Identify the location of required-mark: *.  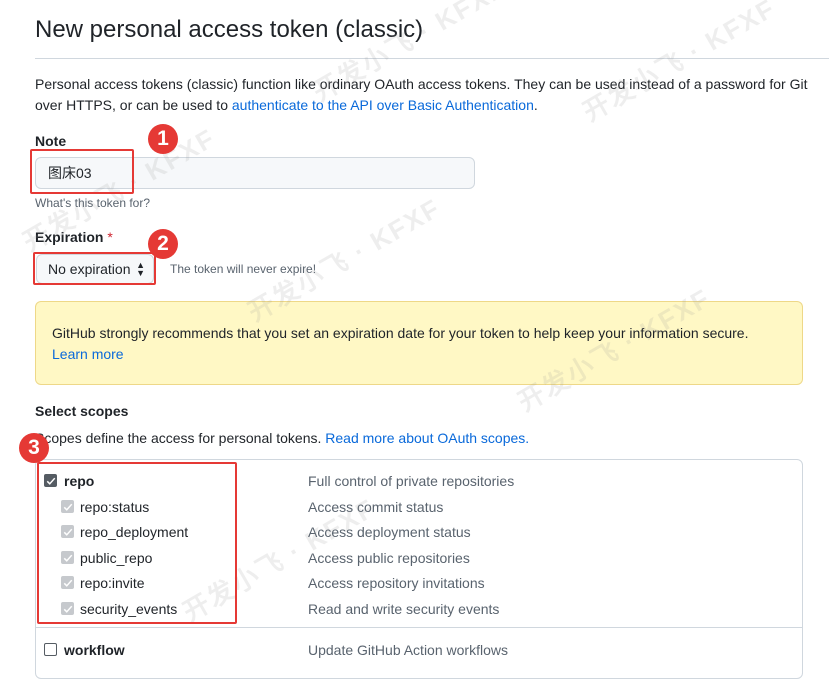
(110, 237).